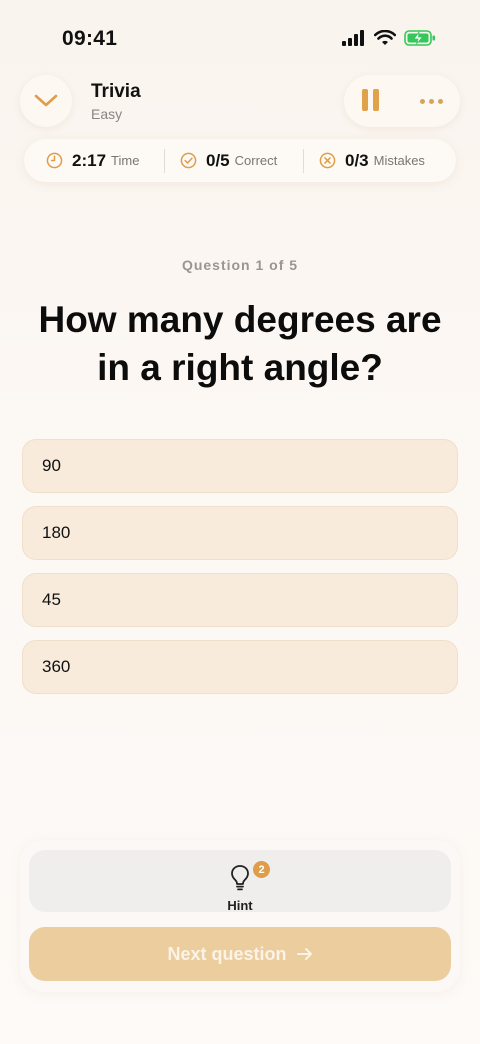 This screenshot has width=480, height=1044. I want to click on stat-mistakes: 0/3 Mistakes, so click(364, 160).